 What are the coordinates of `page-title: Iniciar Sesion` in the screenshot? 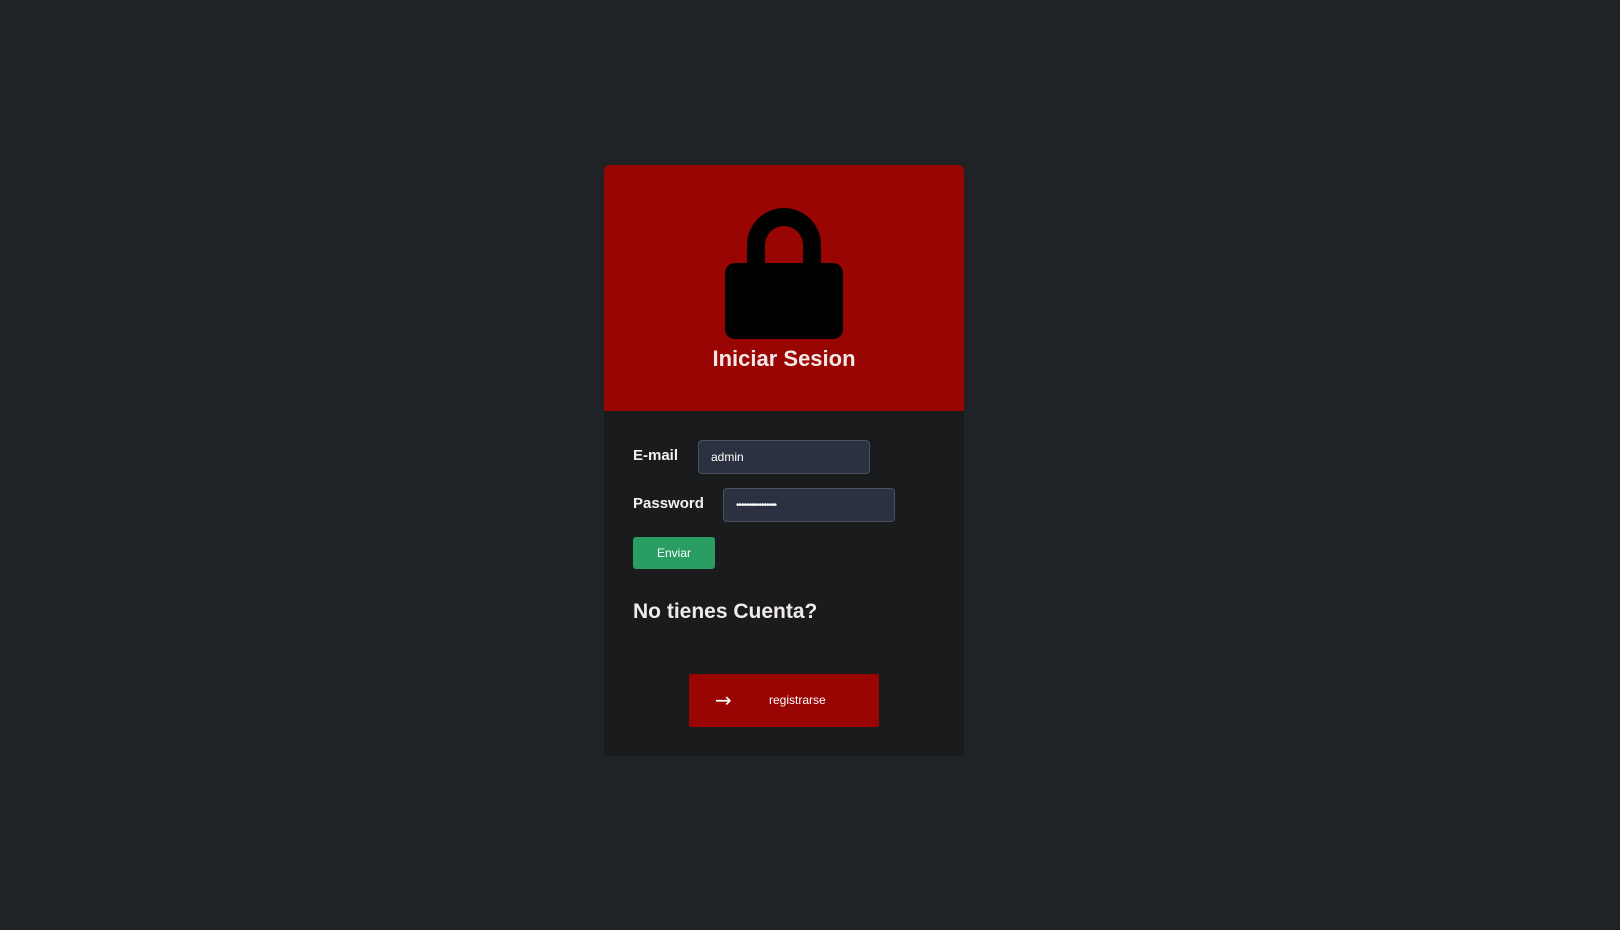 It's located at (784, 358).